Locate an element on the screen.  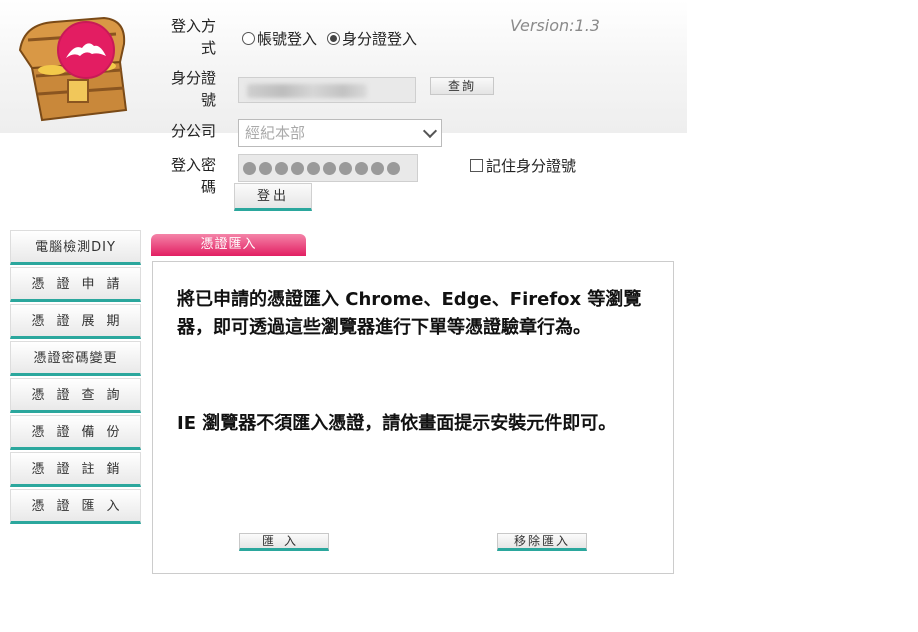
query-button: 查詢 is located at coordinates (462, 86).